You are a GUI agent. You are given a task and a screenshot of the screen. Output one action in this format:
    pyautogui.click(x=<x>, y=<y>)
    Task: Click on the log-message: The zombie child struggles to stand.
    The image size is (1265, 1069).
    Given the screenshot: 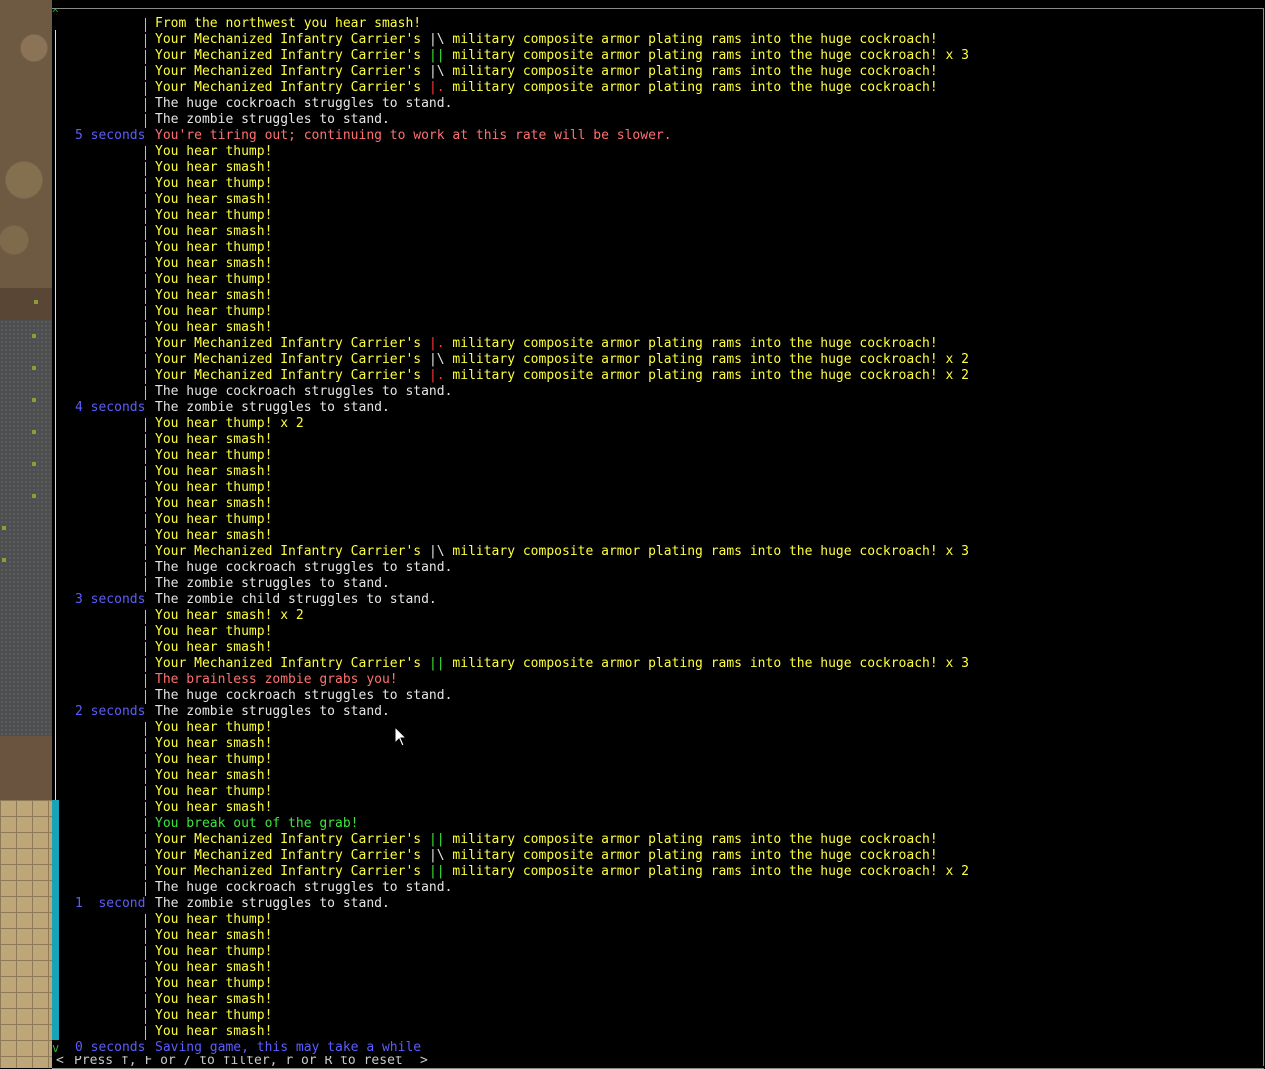 What is the action you would take?
    pyautogui.click(x=296, y=599)
    